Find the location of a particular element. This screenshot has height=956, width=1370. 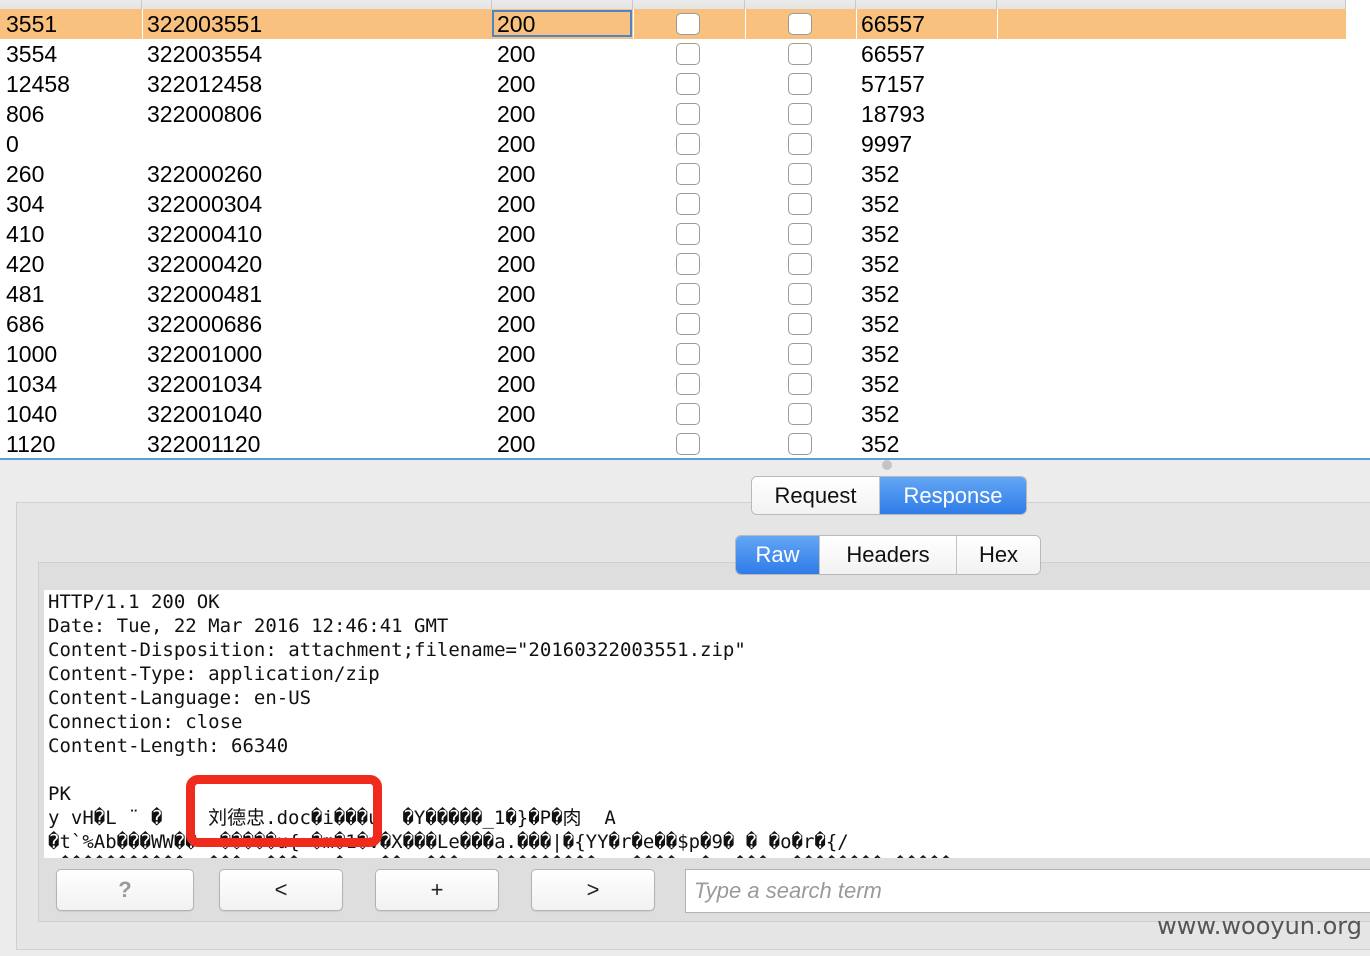

search-input is located at coordinates (1027, 891).